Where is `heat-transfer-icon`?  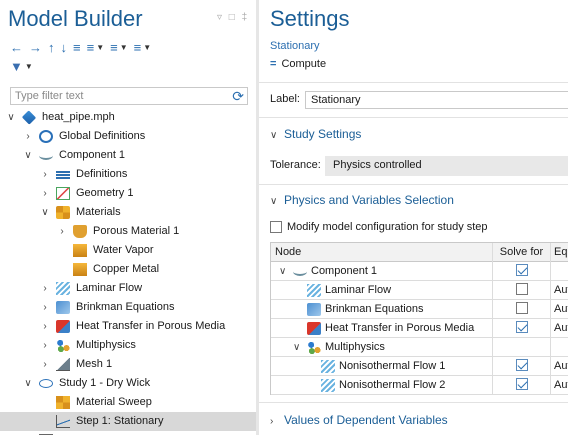 heat-transfer-icon is located at coordinates (314, 328).